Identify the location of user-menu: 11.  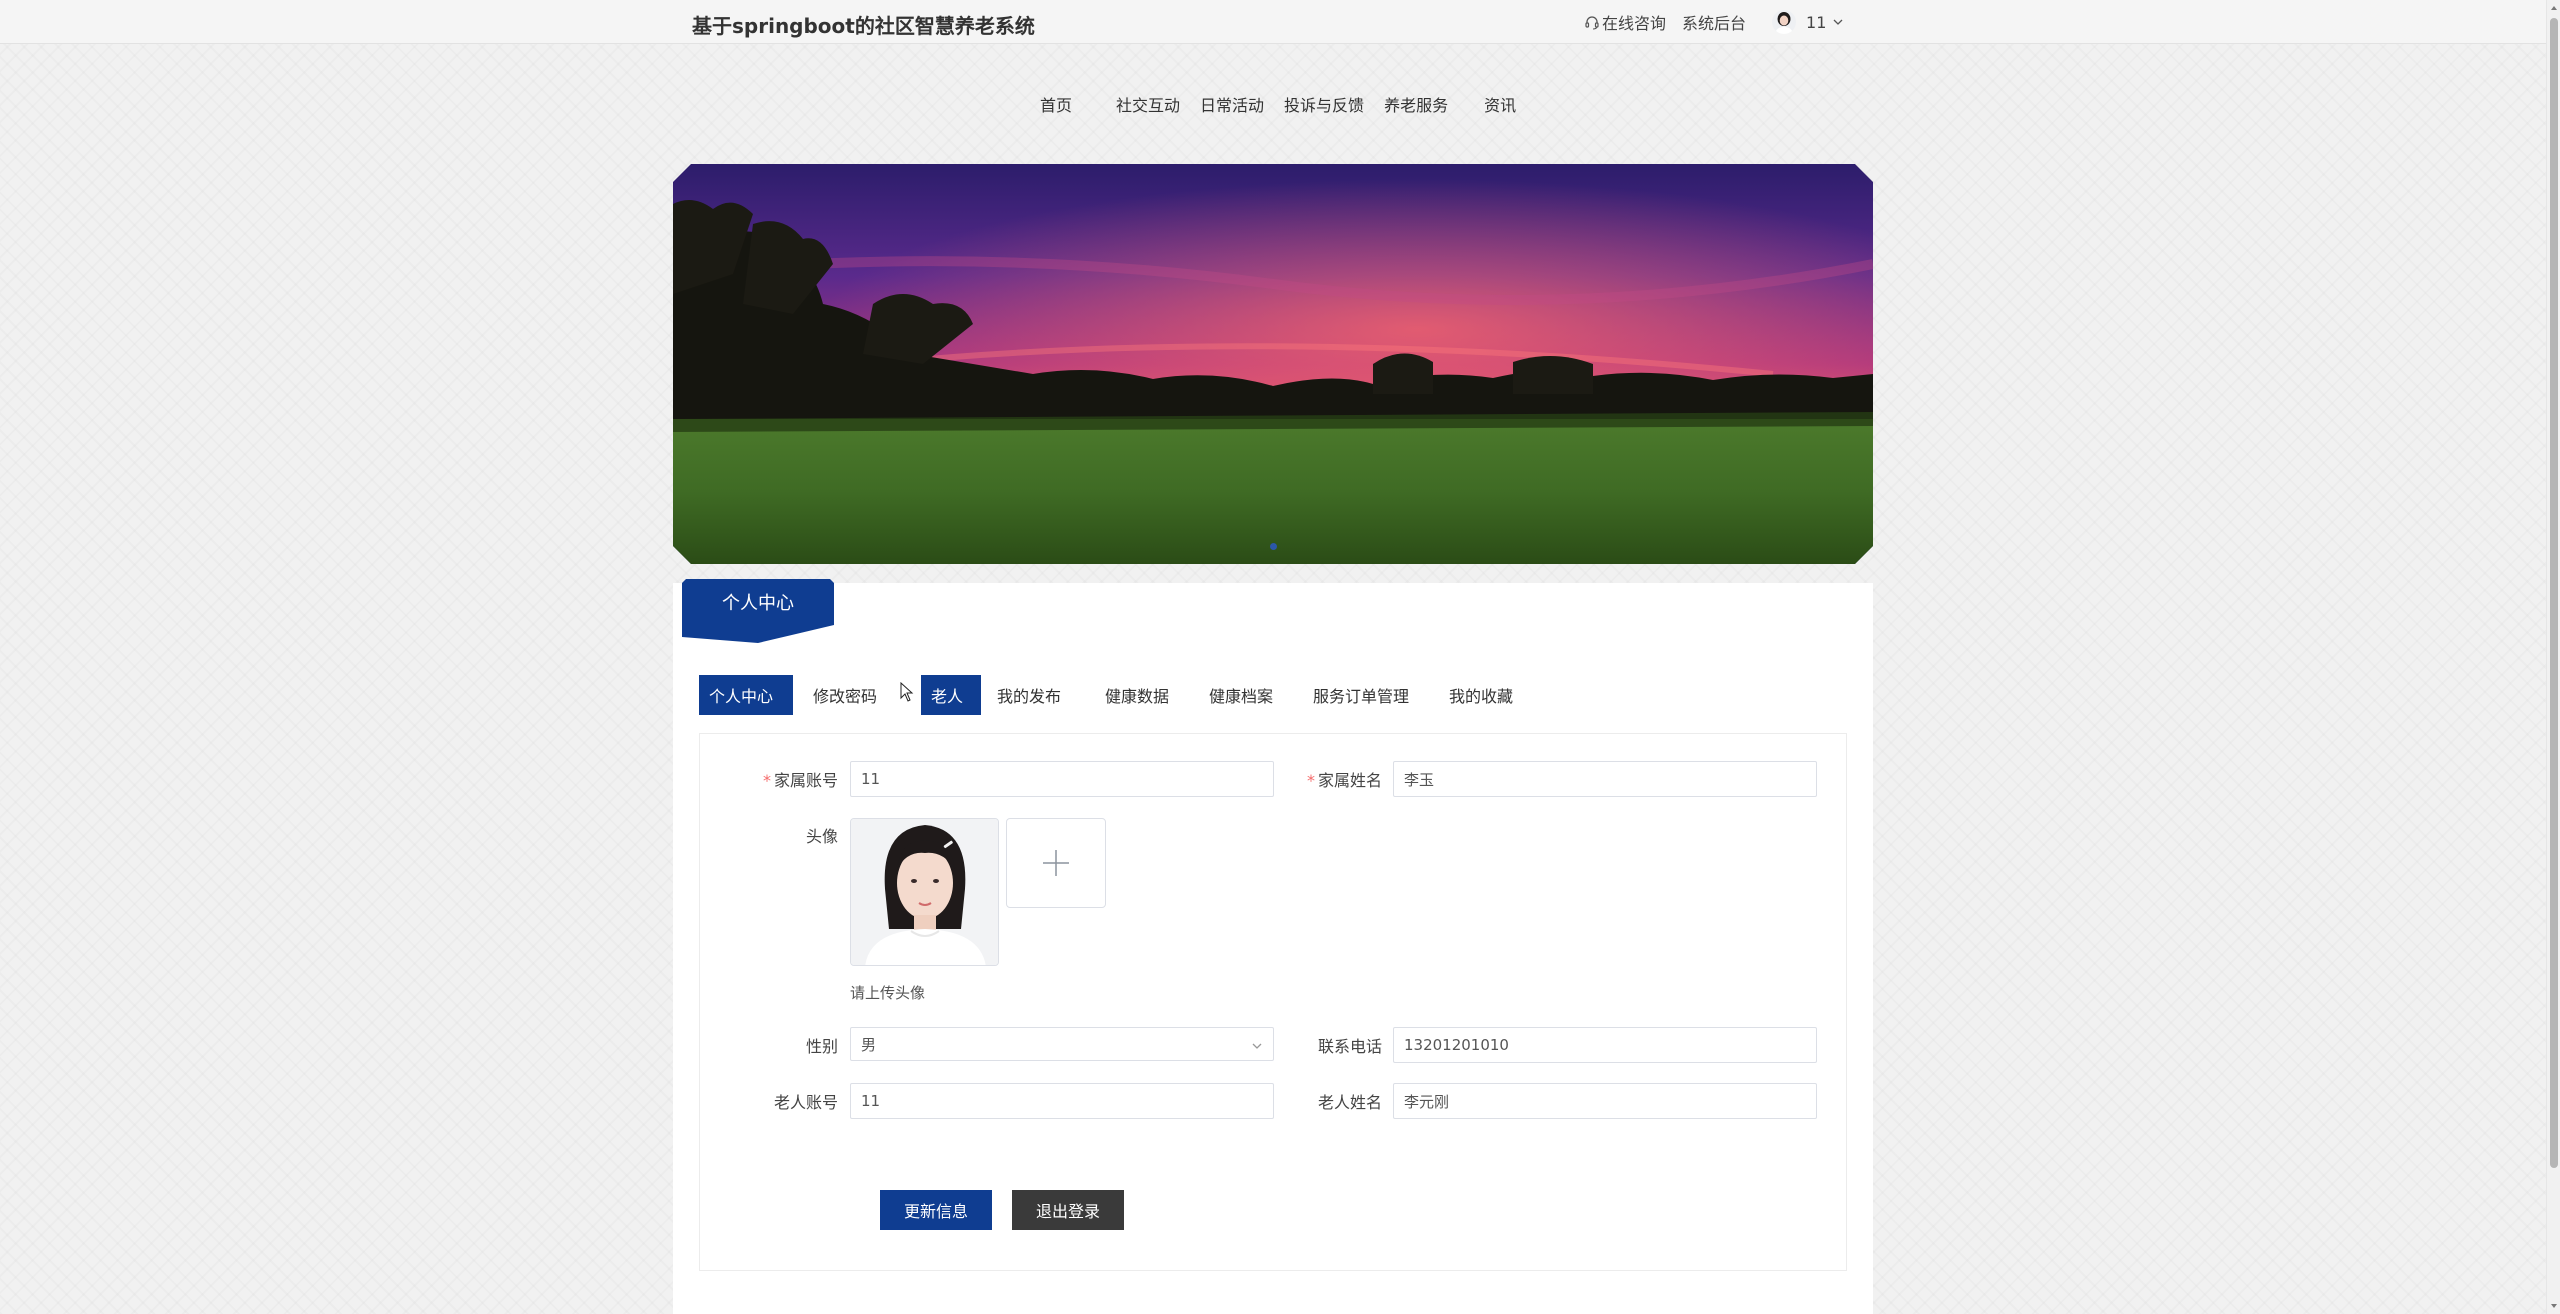
(1808, 22).